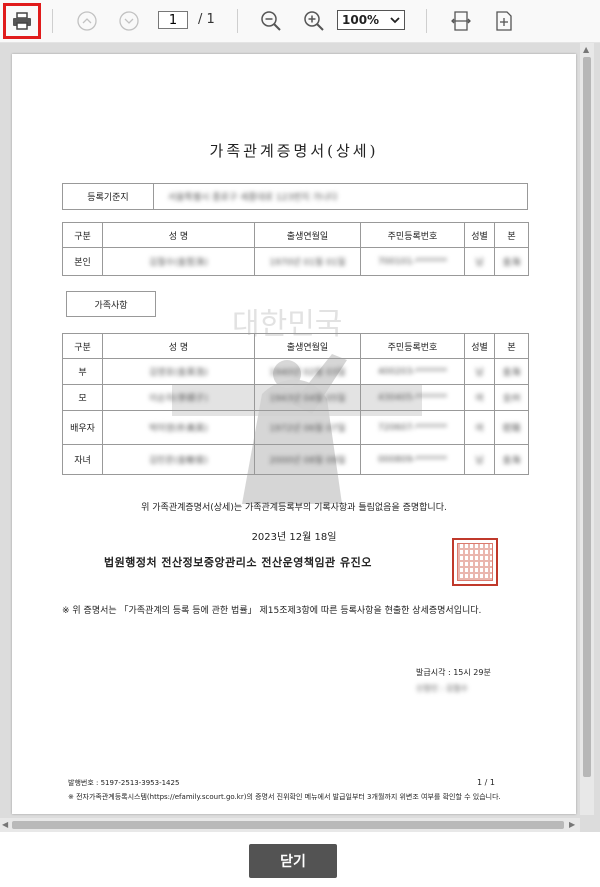 This screenshot has width=600, height=887. What do you see at coordinates (238, 562) in the screenshot?
I see `issuer-name: 법원행정처 전산정보중앙관리소 전산운영책임관 유진오` at bounding box center [238, 562].